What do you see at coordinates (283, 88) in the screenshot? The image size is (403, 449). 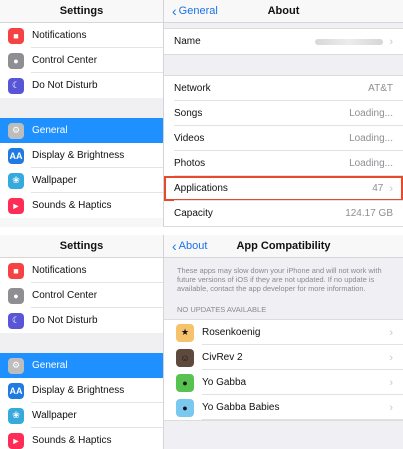 I see `network-row: Network AT&T` at bounding box center [283, 88].